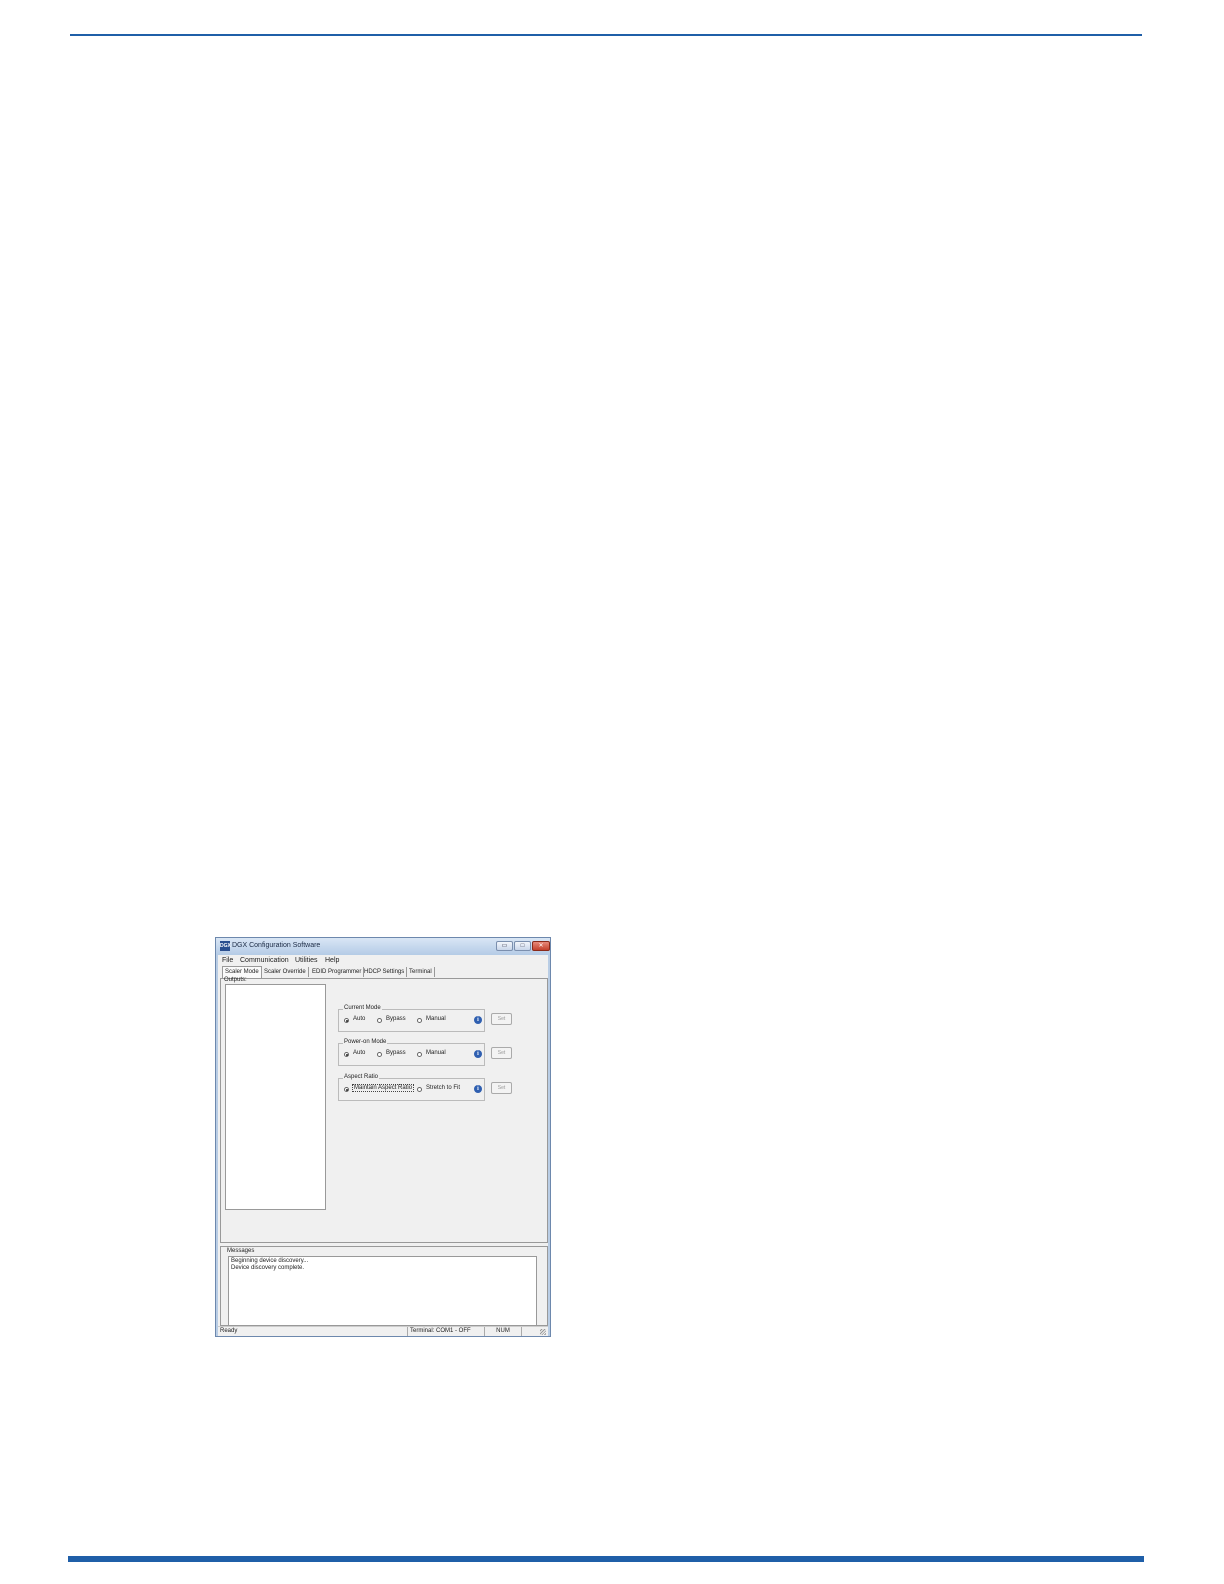 Image resolution: width=1224 pixels, height=1584 pixels. Describe the element at coordinates (419, 1089) in the screenshot. I see `stretch-to-fit-radio` at that location.